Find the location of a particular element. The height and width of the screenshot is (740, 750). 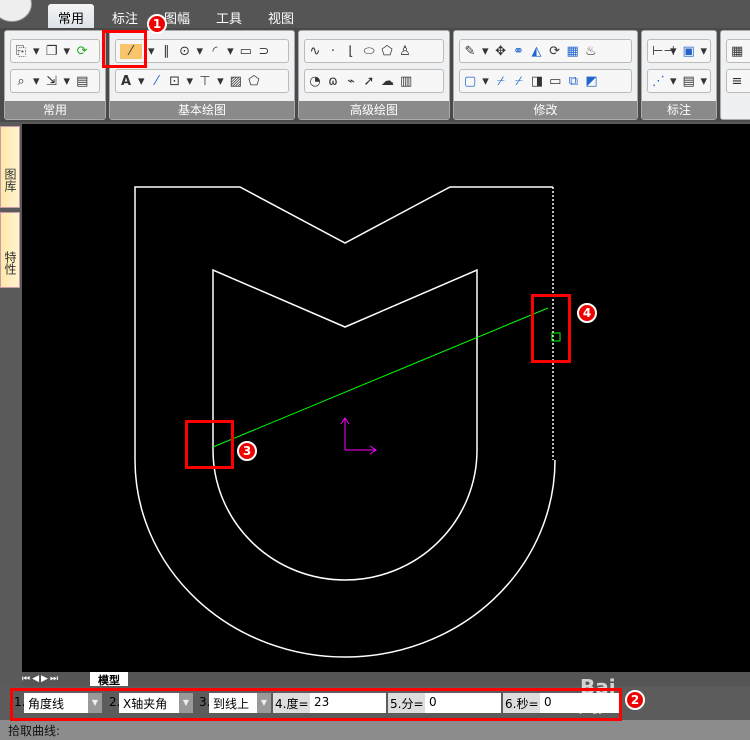

tool-row: ⎘ ▾ ❐ ▾ ⟳ is located at coordinates (55, 51).